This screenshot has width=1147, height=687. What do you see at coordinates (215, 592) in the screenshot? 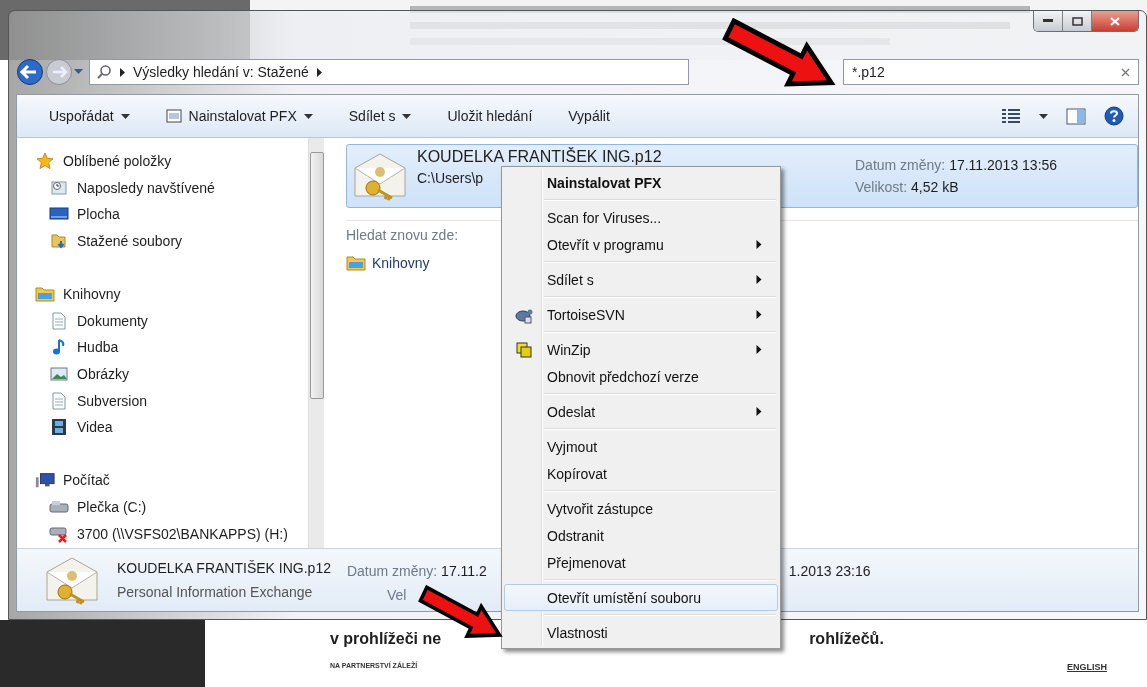
I see `file-type: Personal Information Exchange` at bounding box center [215, 592].